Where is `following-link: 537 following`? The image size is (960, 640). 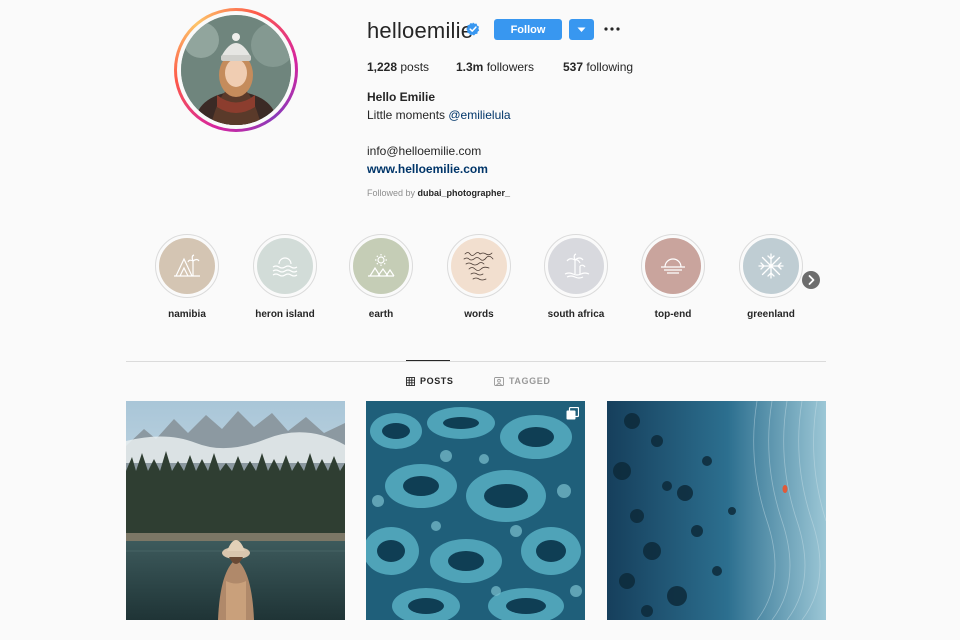 following-link: 537 following is located at coordinates (598, 67).